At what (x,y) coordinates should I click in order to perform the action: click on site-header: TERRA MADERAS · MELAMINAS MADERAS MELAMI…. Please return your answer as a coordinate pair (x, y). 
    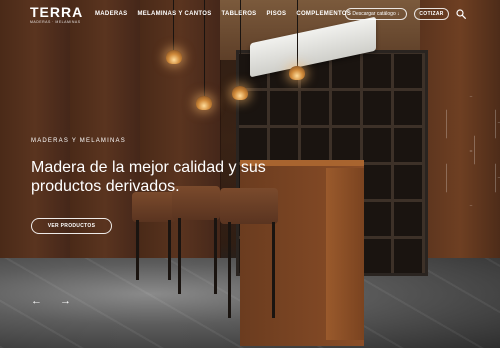
    Looking at the image, I should click on (250, 14).